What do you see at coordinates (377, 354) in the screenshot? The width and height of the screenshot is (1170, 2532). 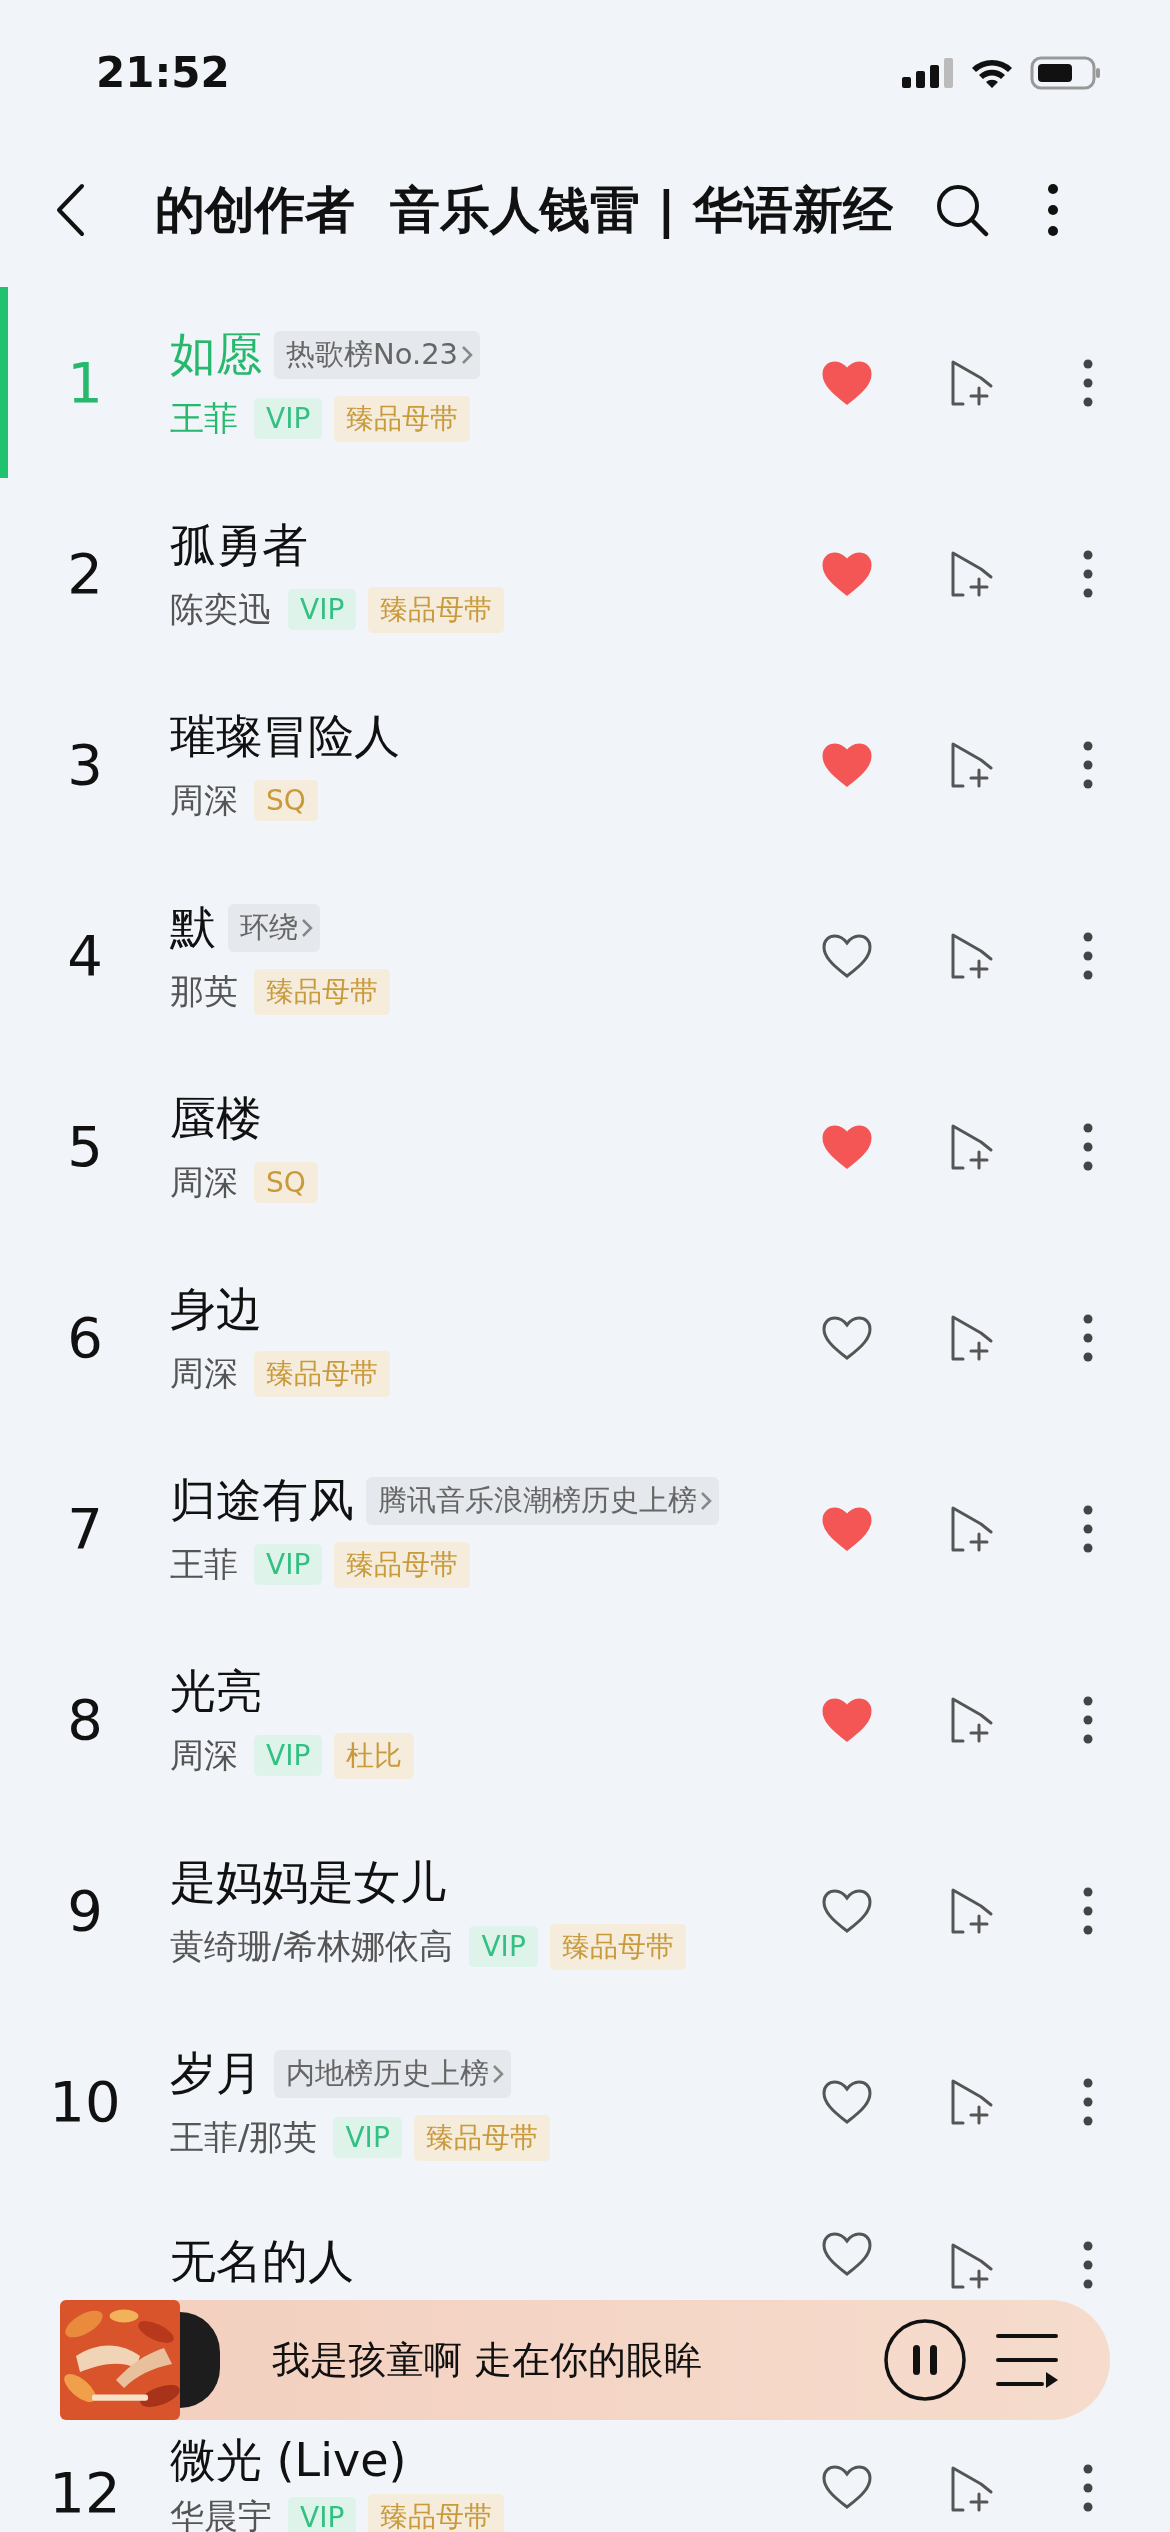 I see `chart-badge: 热歌榜No.23` at bounding box center [377, 354].